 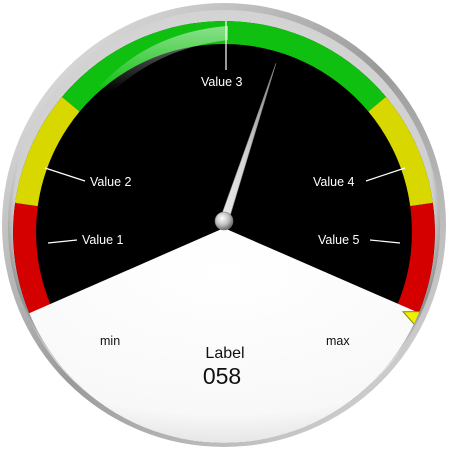 I want to click on min-label: min, so click(x=110, y=341).